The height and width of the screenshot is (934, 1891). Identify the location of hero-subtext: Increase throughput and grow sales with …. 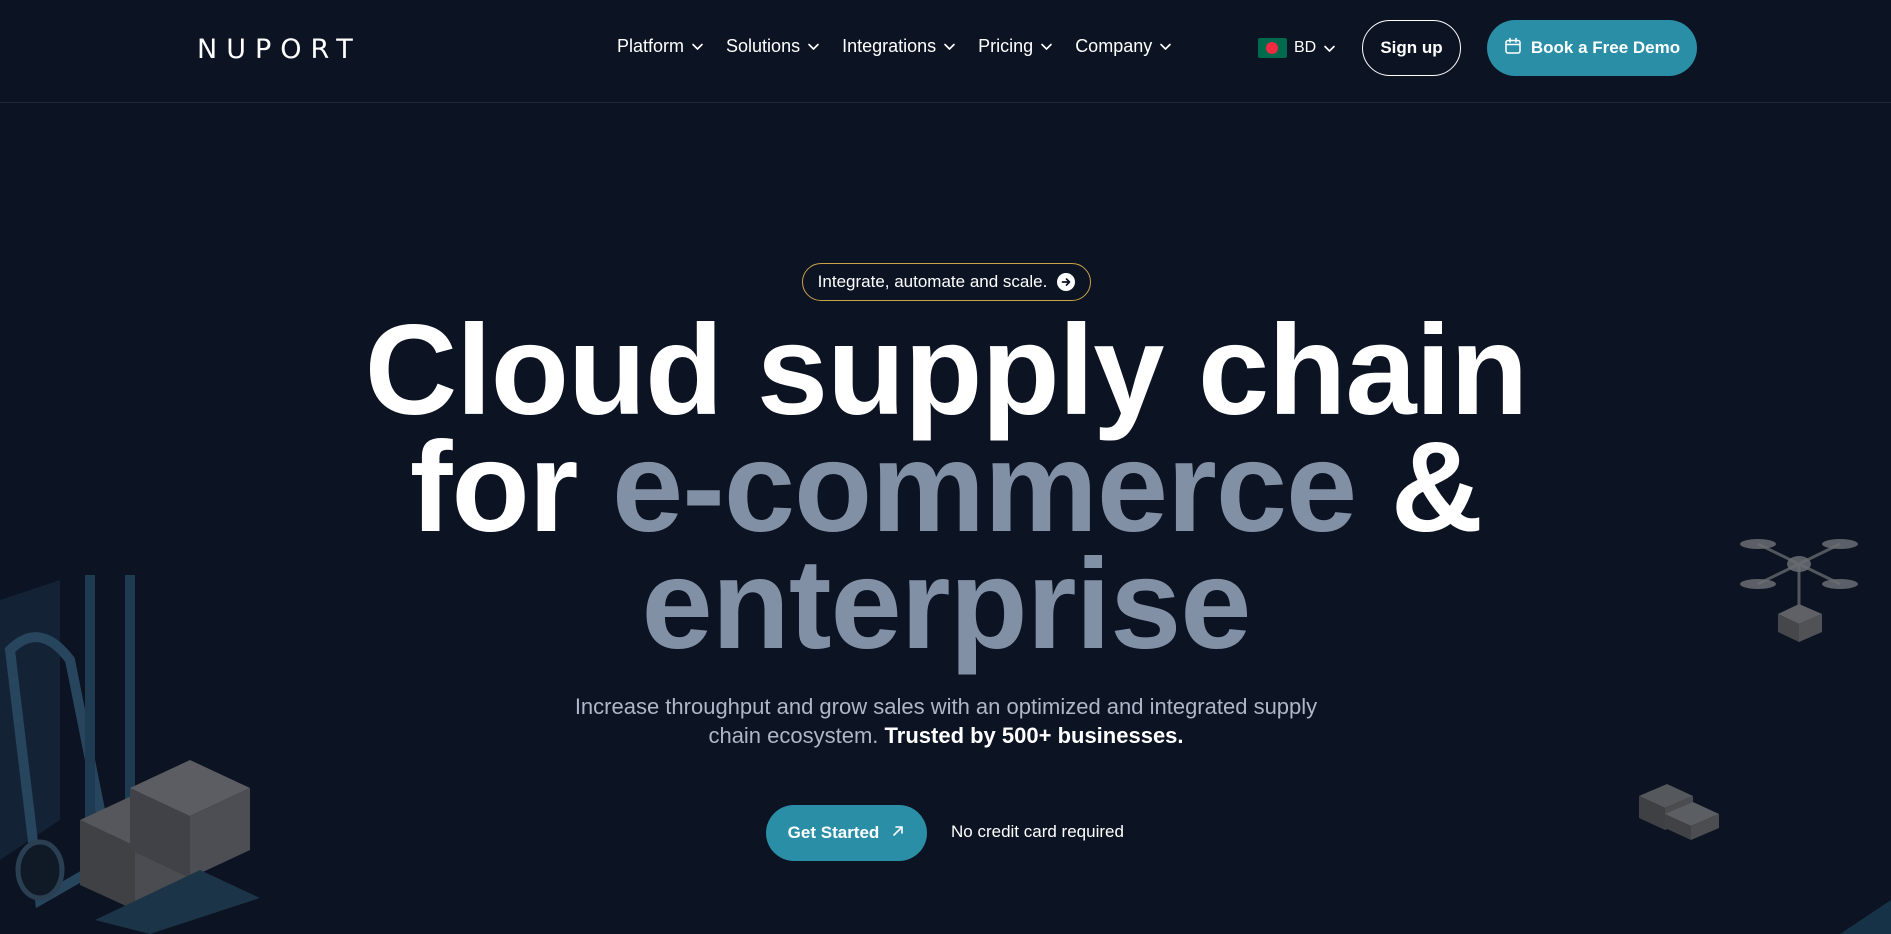
(946, 721).